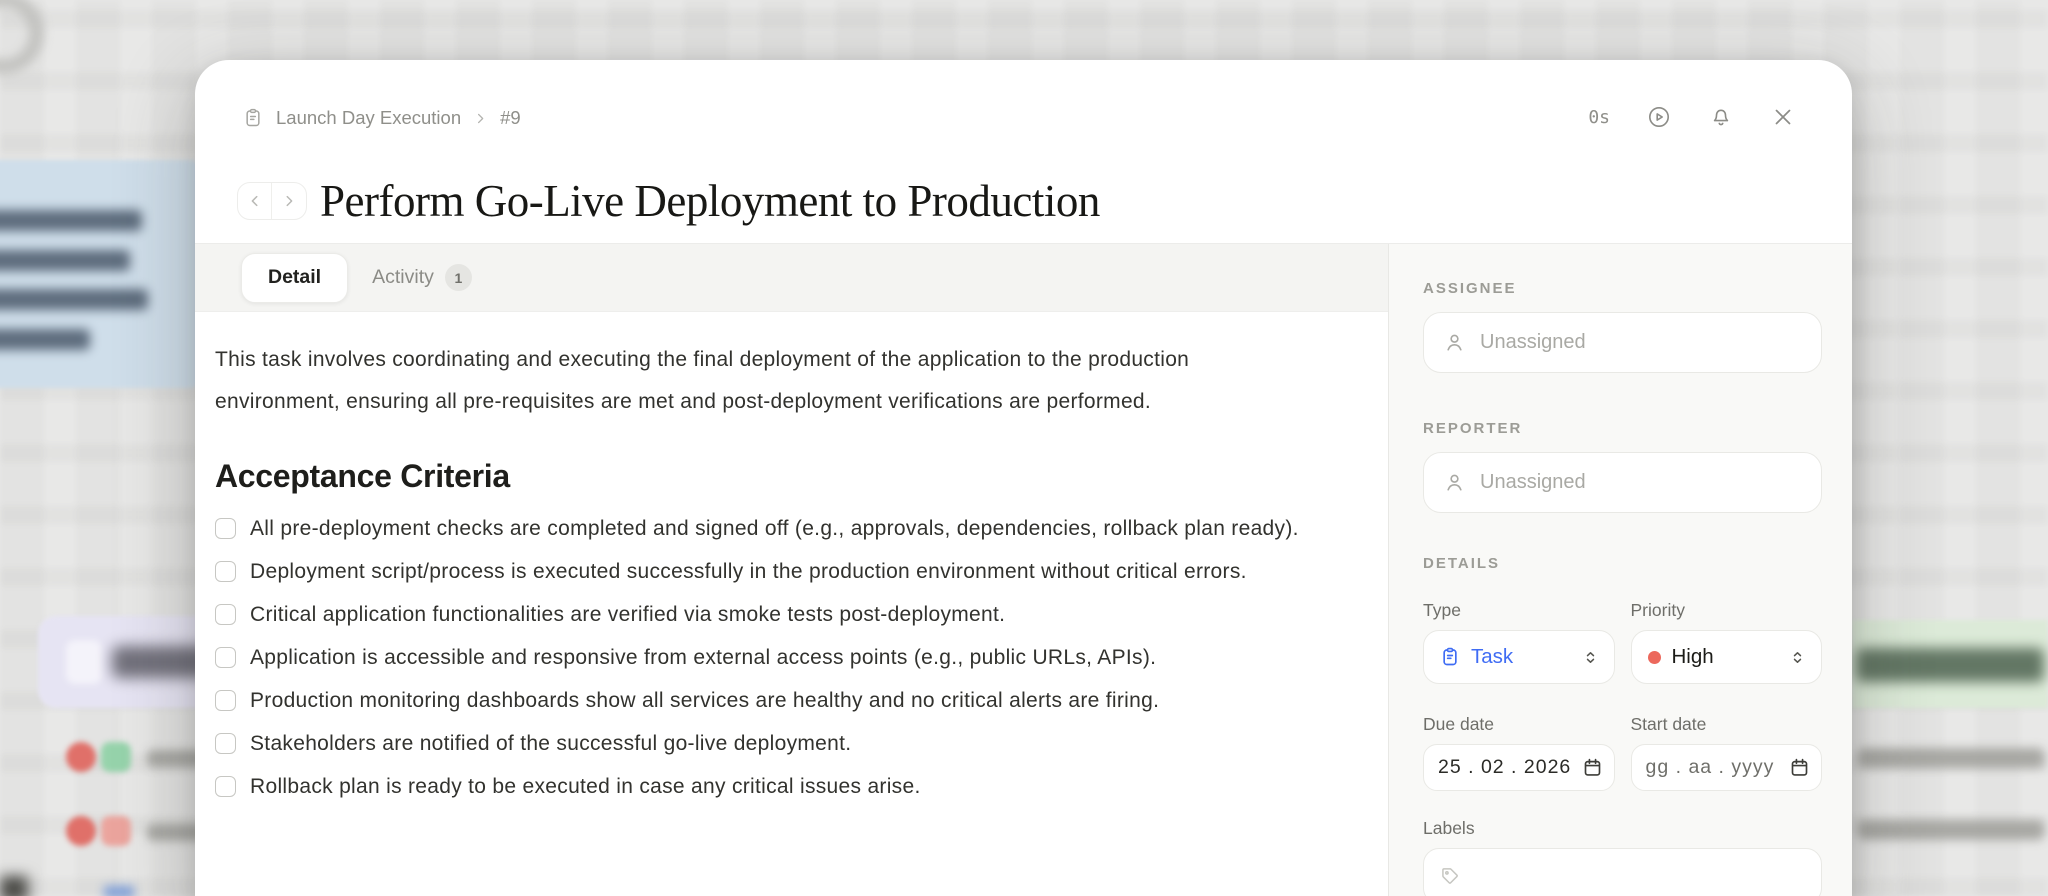  Describe the element at coordinates (1450, 876) in the screenshot. I see `tag-icon` at that location.